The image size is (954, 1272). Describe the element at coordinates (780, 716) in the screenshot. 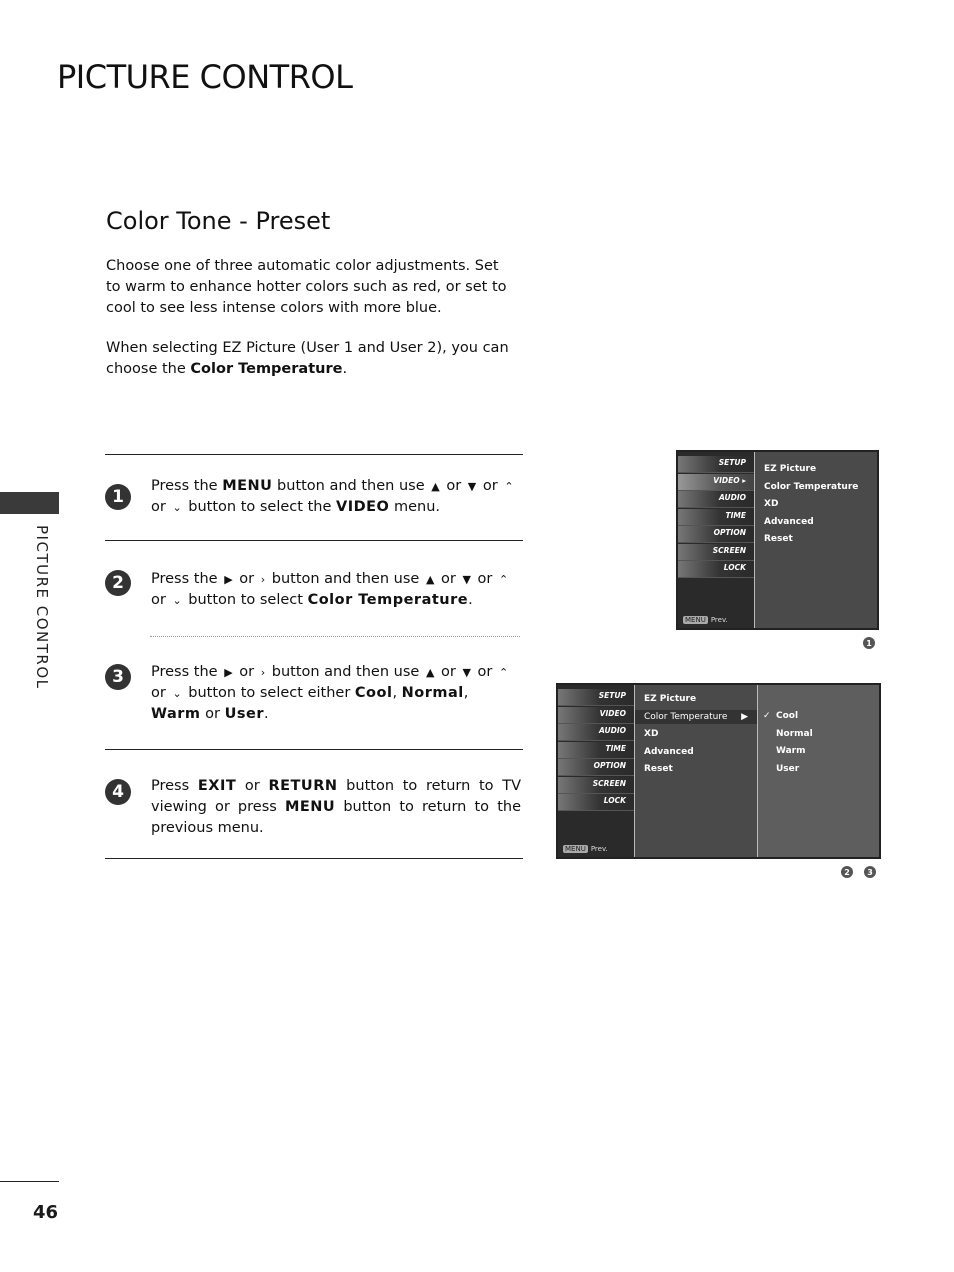

I see `tv-temp-option-cool: ✓ Cool` at that location.